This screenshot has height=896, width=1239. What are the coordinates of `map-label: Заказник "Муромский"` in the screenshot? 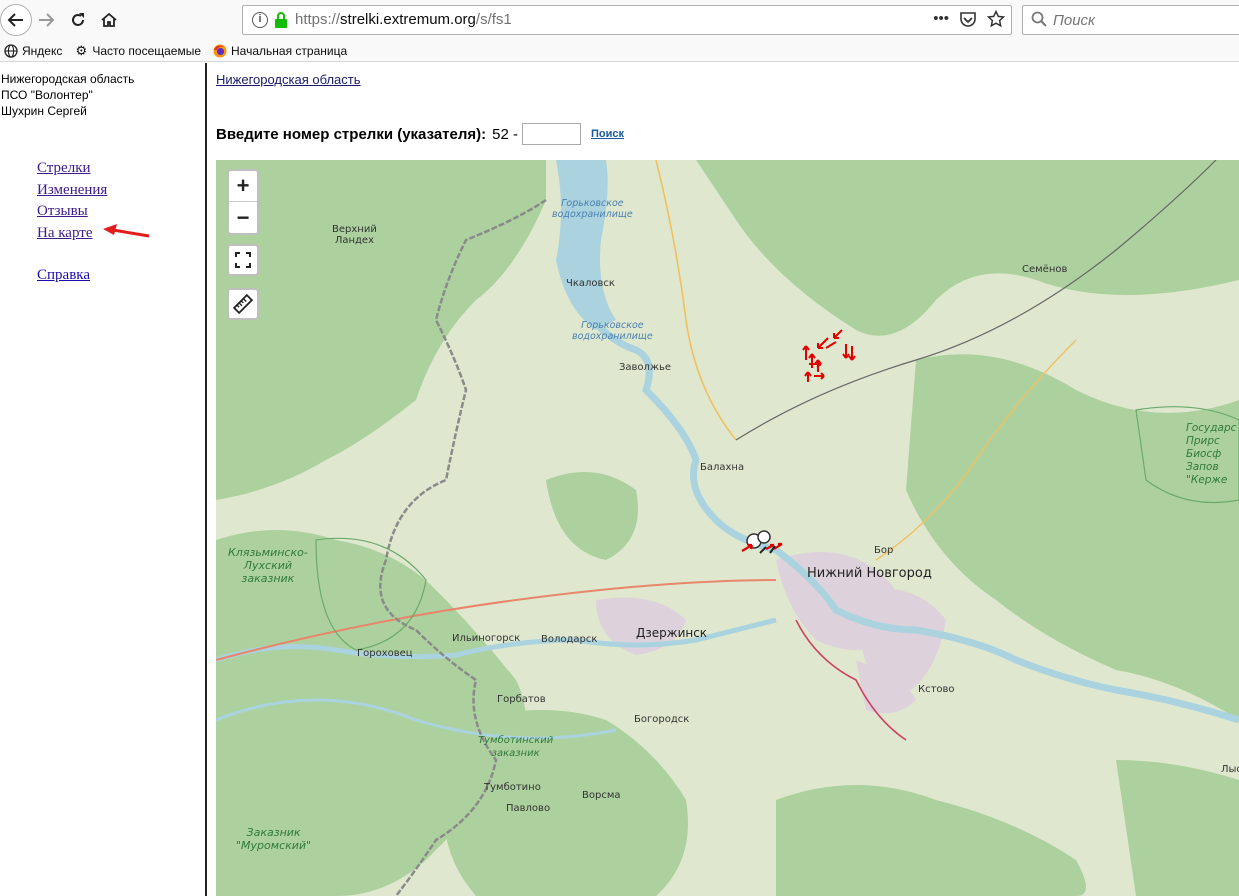 It's located at (274, 839).